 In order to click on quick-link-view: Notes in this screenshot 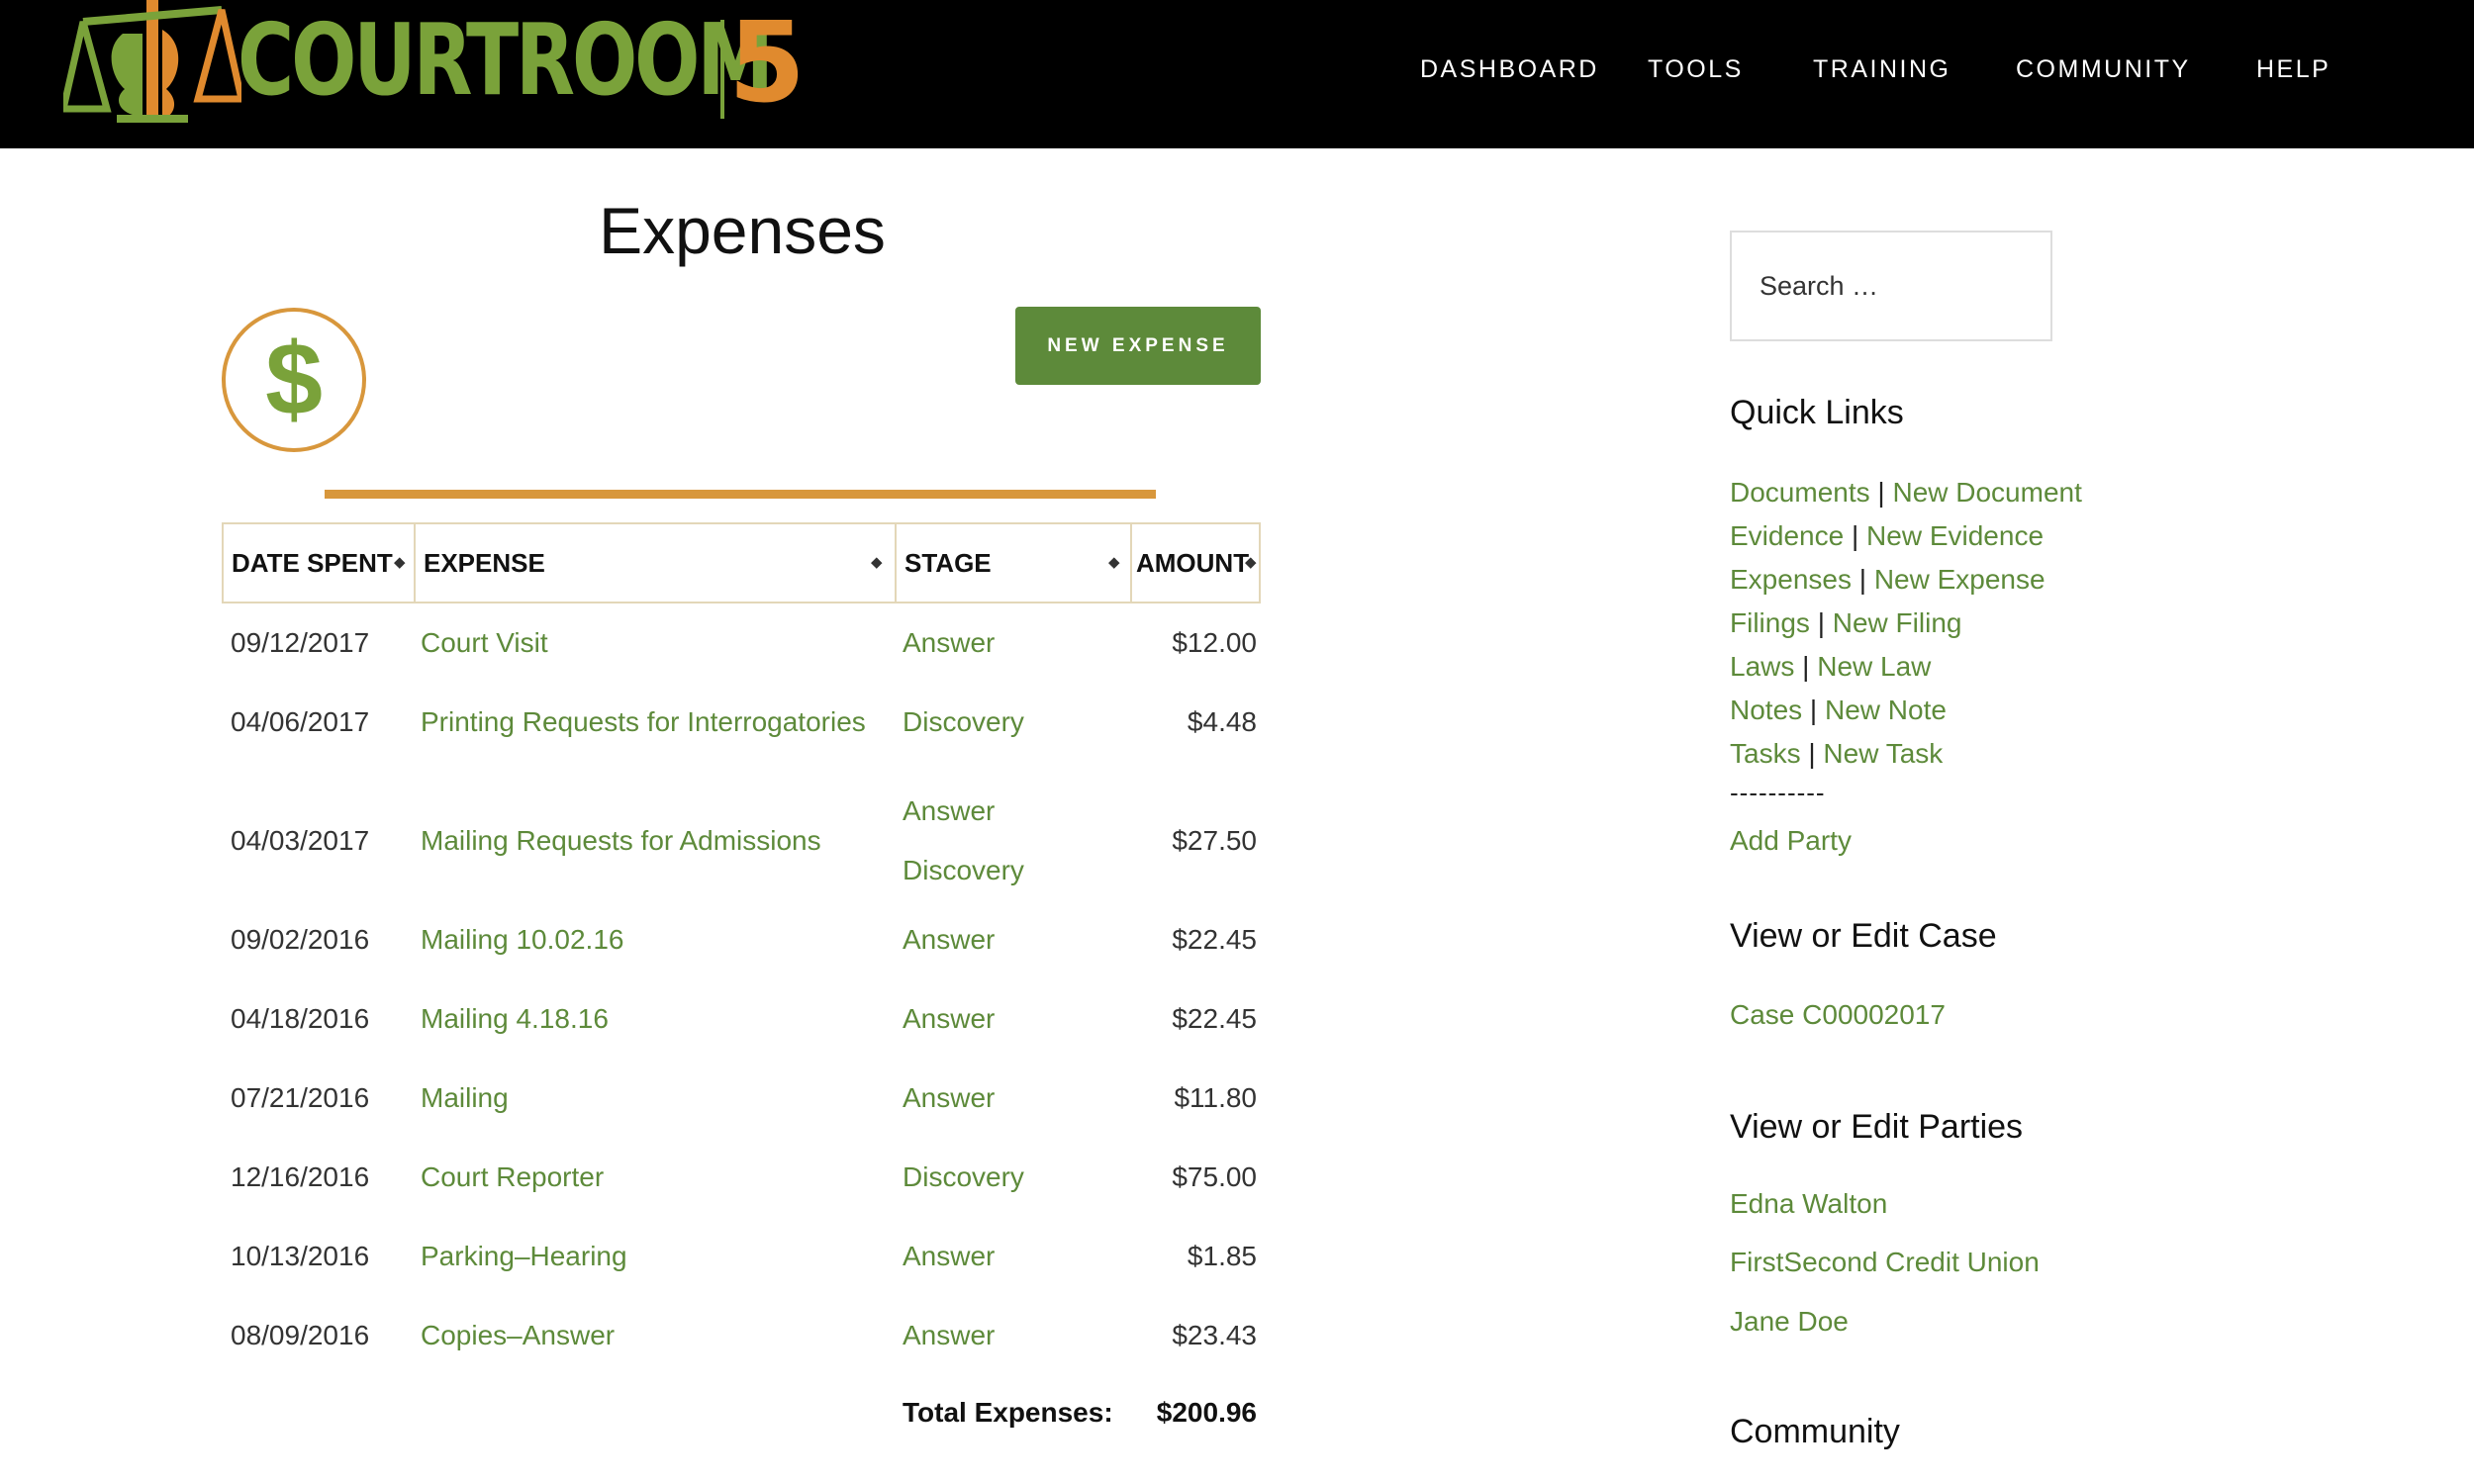, I will do `click(1766, 710)`.